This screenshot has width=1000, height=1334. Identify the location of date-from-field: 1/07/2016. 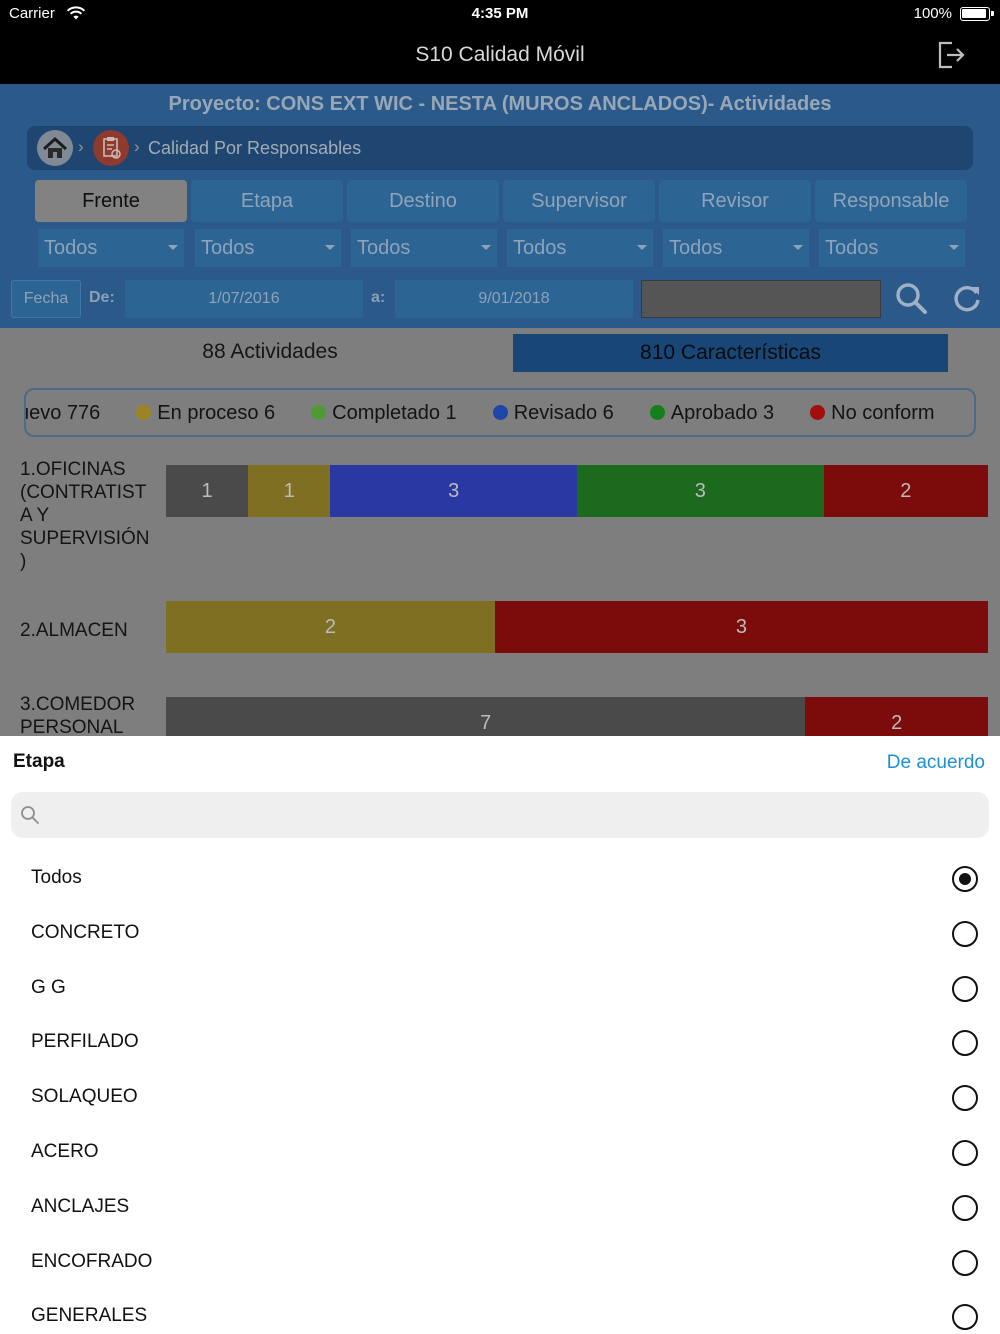
(244, 299).